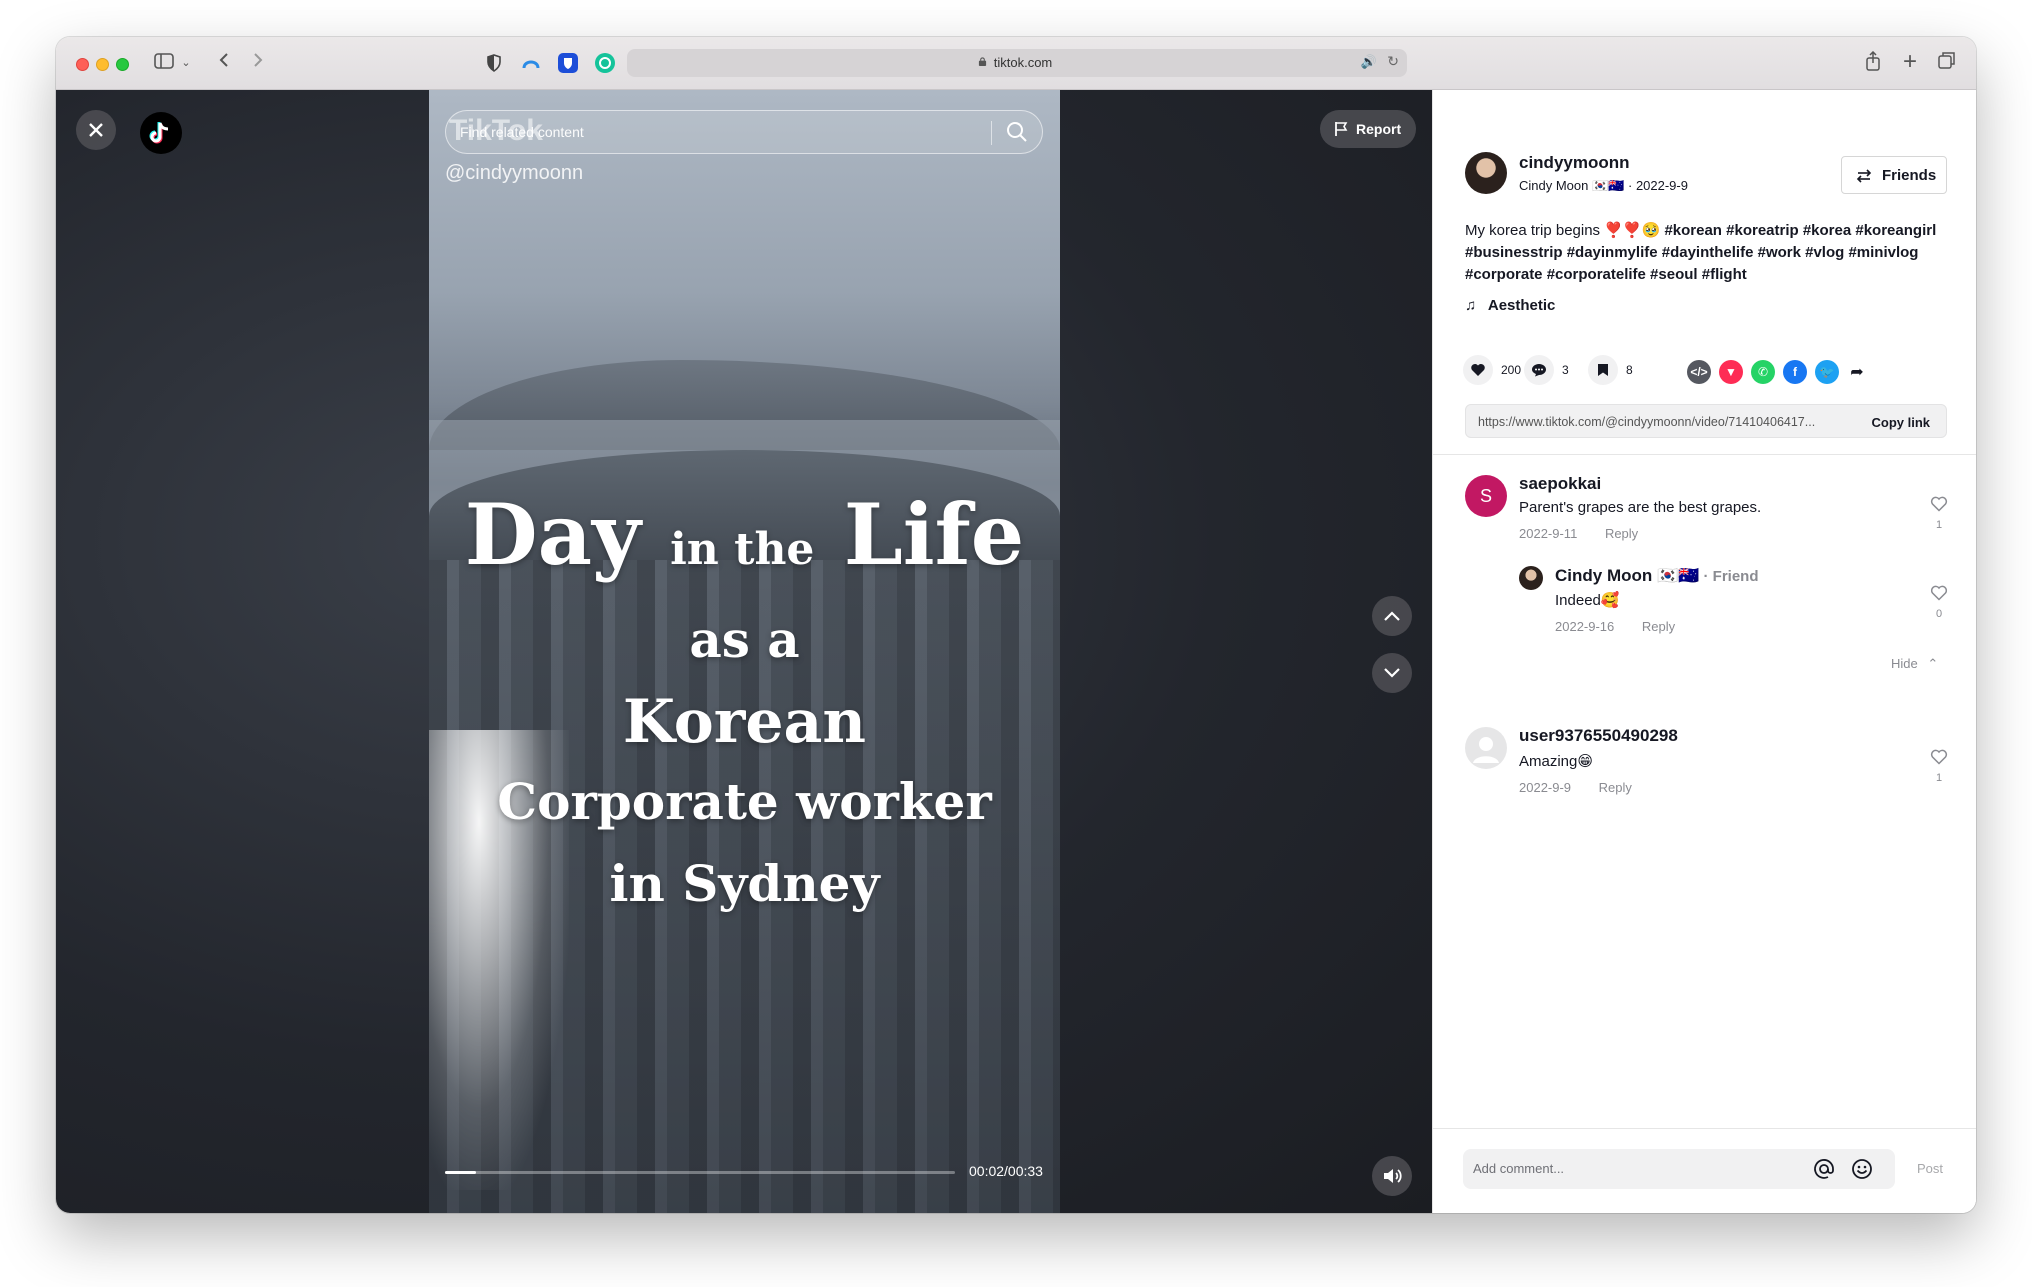 The width and height of the screenshot is (2032, 1287). What do you see at coordinates (1930, 1168) in the screenshot?
I see `post-comment-button: Post` at bounding box center [1930, 1168].